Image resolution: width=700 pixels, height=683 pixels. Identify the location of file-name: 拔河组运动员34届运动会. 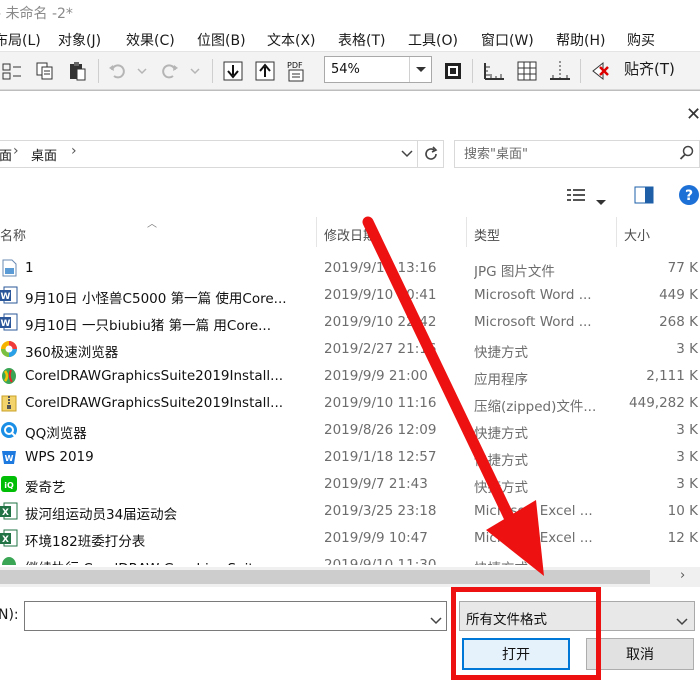
(101, 515).